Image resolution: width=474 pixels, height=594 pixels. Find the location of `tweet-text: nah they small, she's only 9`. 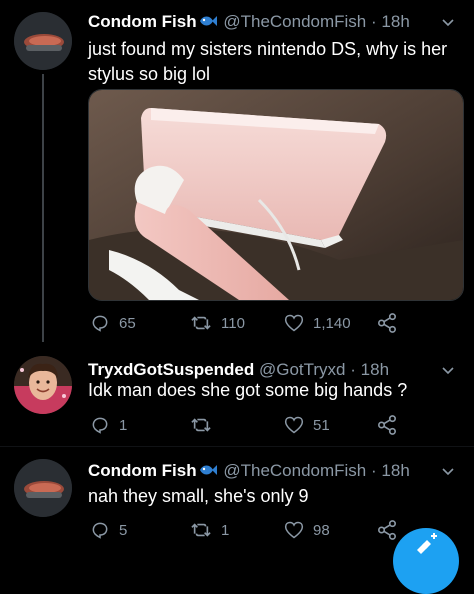

tweet-text: nah they small, she's only 9 is located at coordinates (198, 496).